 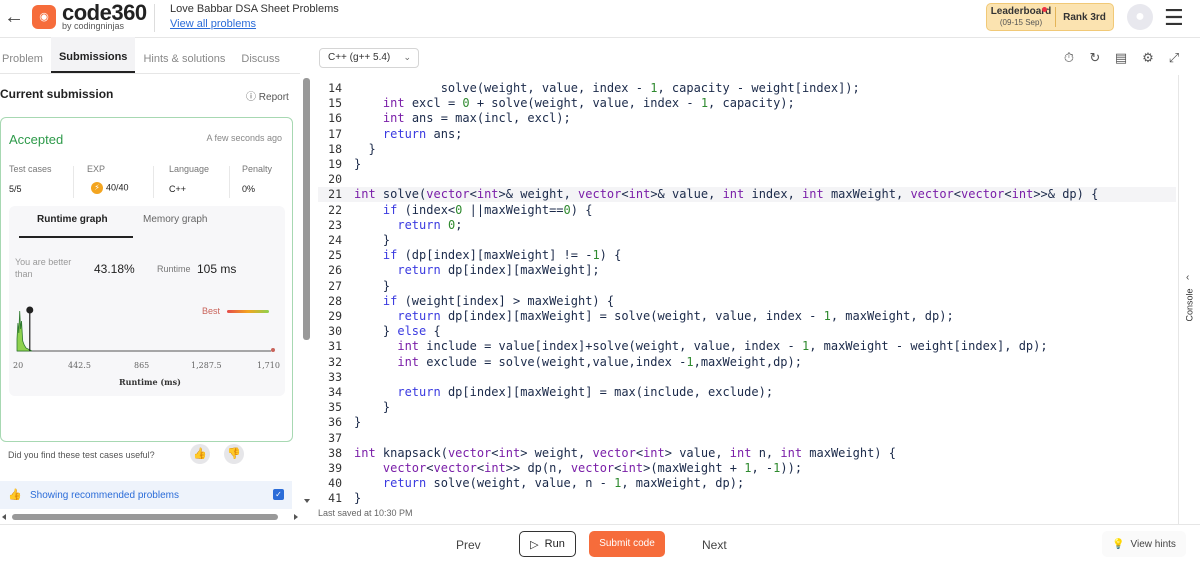 What do you see at coordinates (14, 17) in the screenshot?
I see `back-arrow-icon: ←` at bounding box center [14, 17].